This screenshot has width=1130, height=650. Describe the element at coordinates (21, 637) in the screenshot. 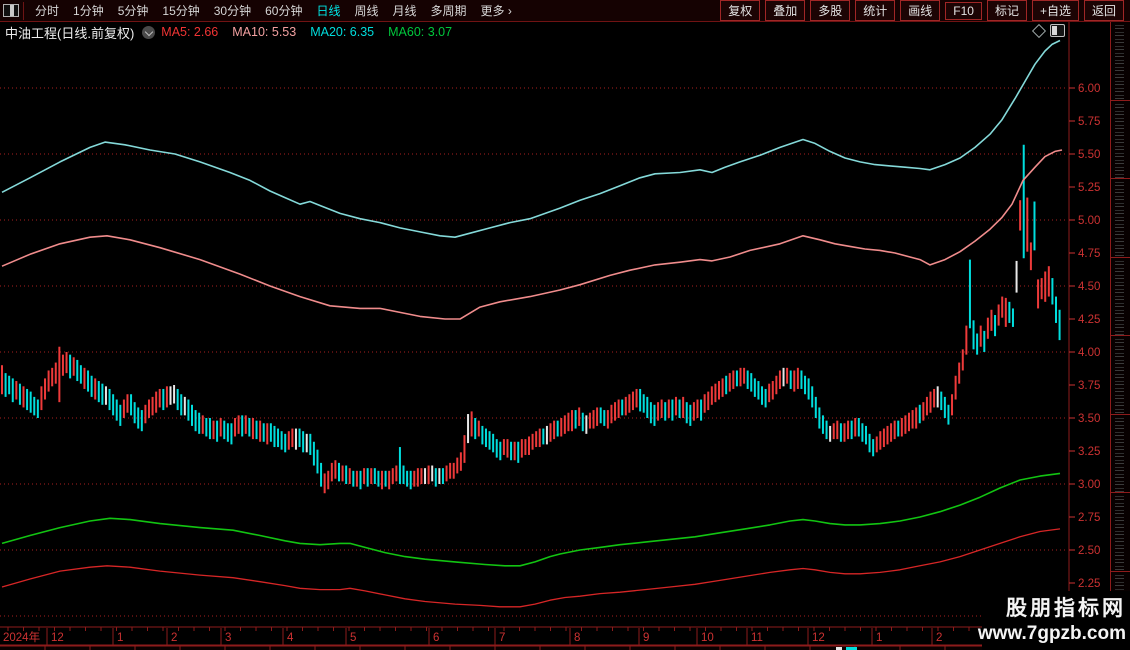

I see `svg-text: 2024年` at that location.